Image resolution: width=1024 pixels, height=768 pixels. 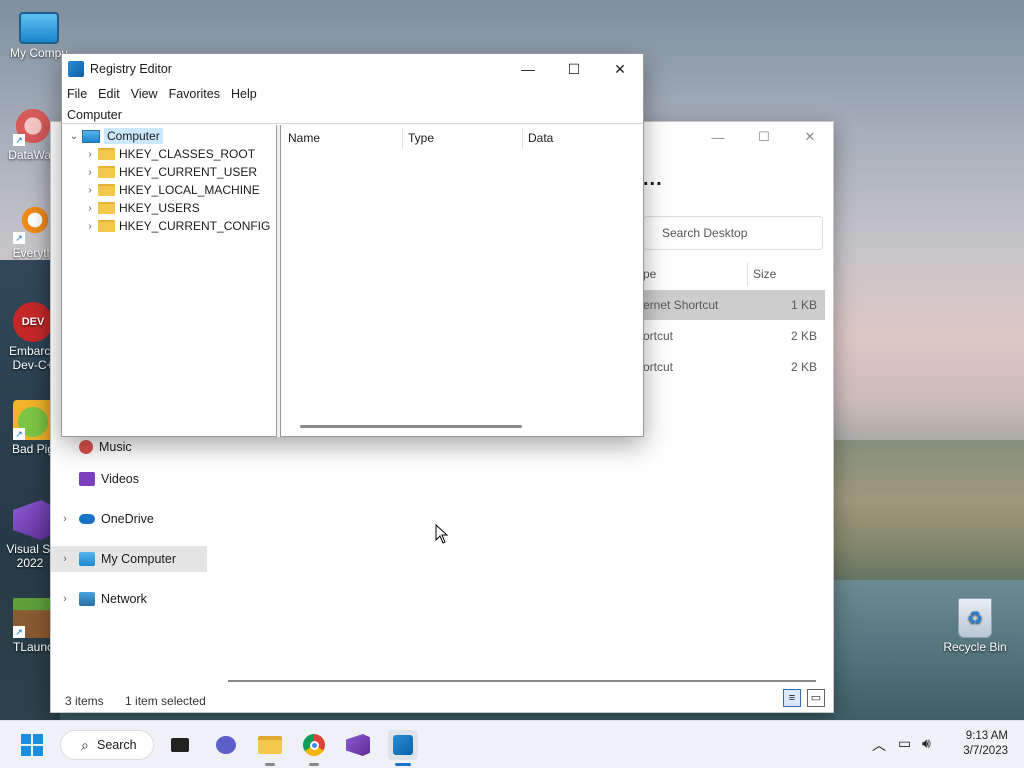 I want to click on registry-editor-icon, so click(x=76, y=69).